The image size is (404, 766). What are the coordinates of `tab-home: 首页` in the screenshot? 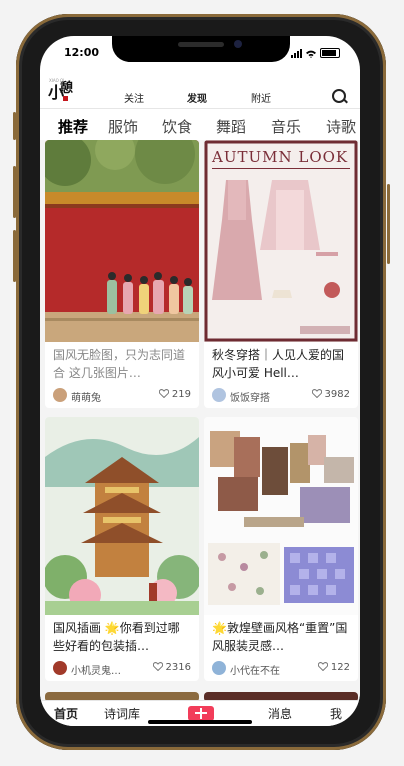 It's located at (66, 713).